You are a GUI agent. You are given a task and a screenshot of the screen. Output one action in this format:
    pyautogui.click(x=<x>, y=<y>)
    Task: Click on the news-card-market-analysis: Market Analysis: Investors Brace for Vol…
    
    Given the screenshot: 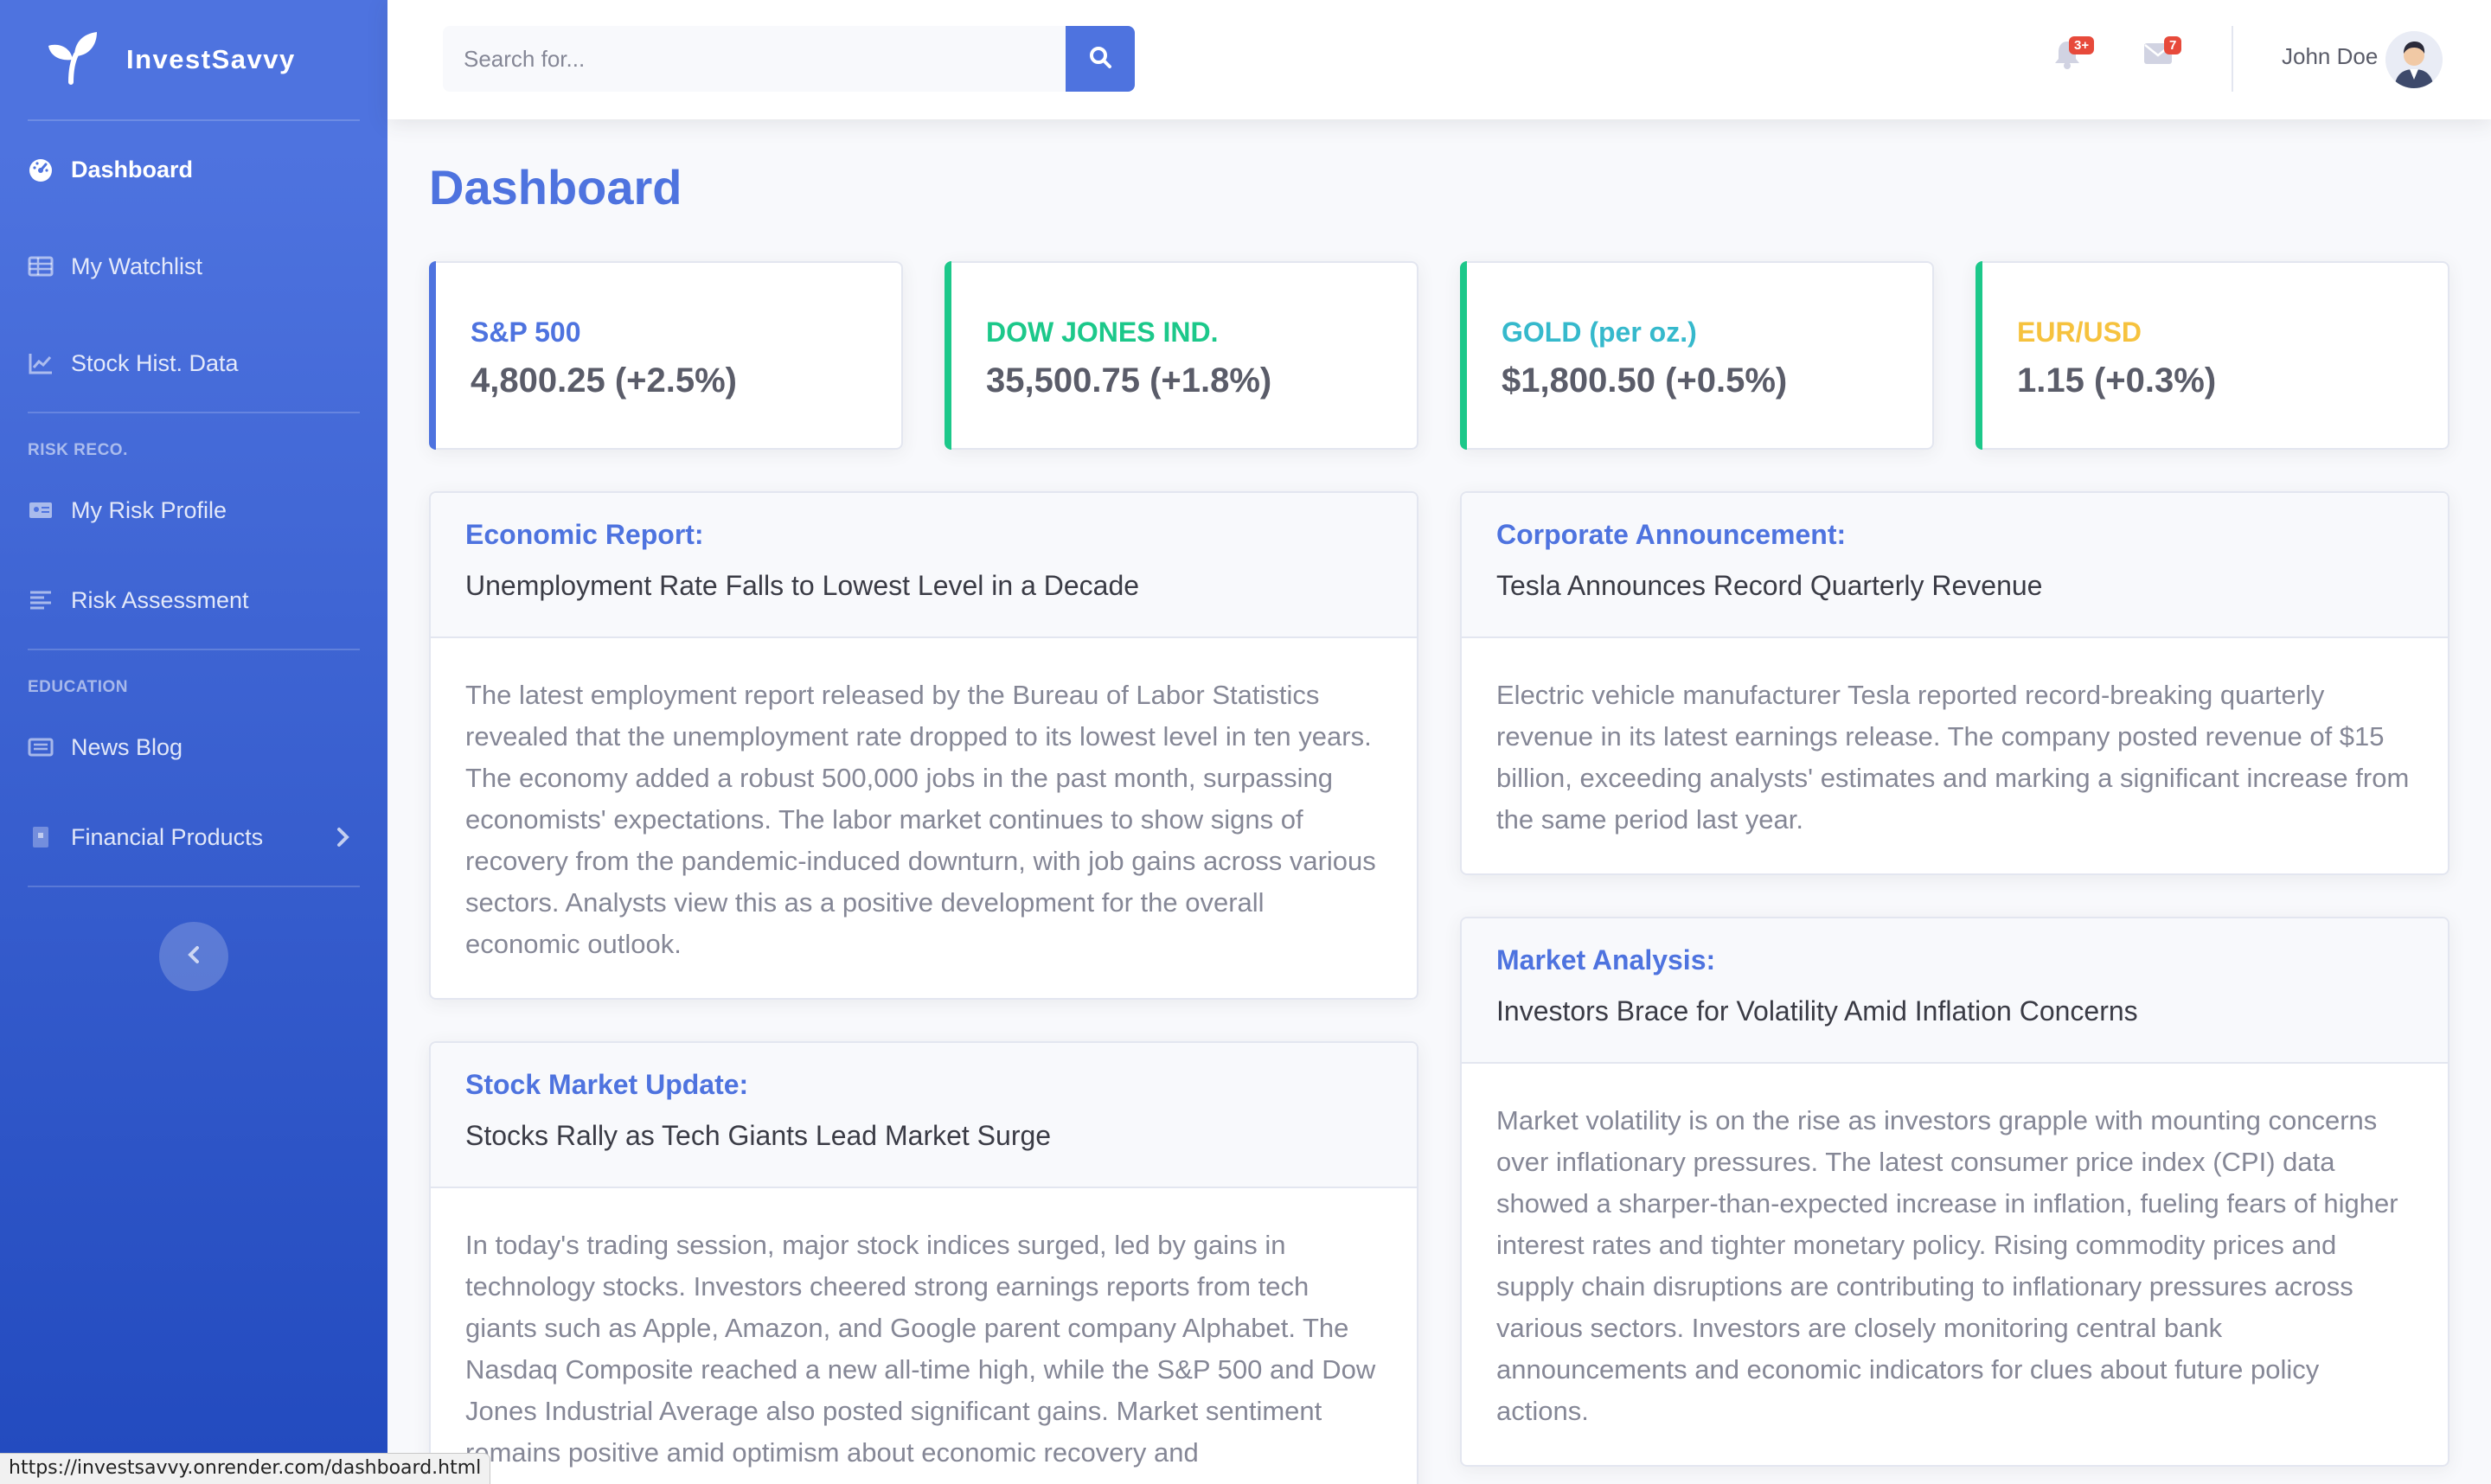 What is the action you would take?
    pyautogui.click(x=1955, y=1192)
    